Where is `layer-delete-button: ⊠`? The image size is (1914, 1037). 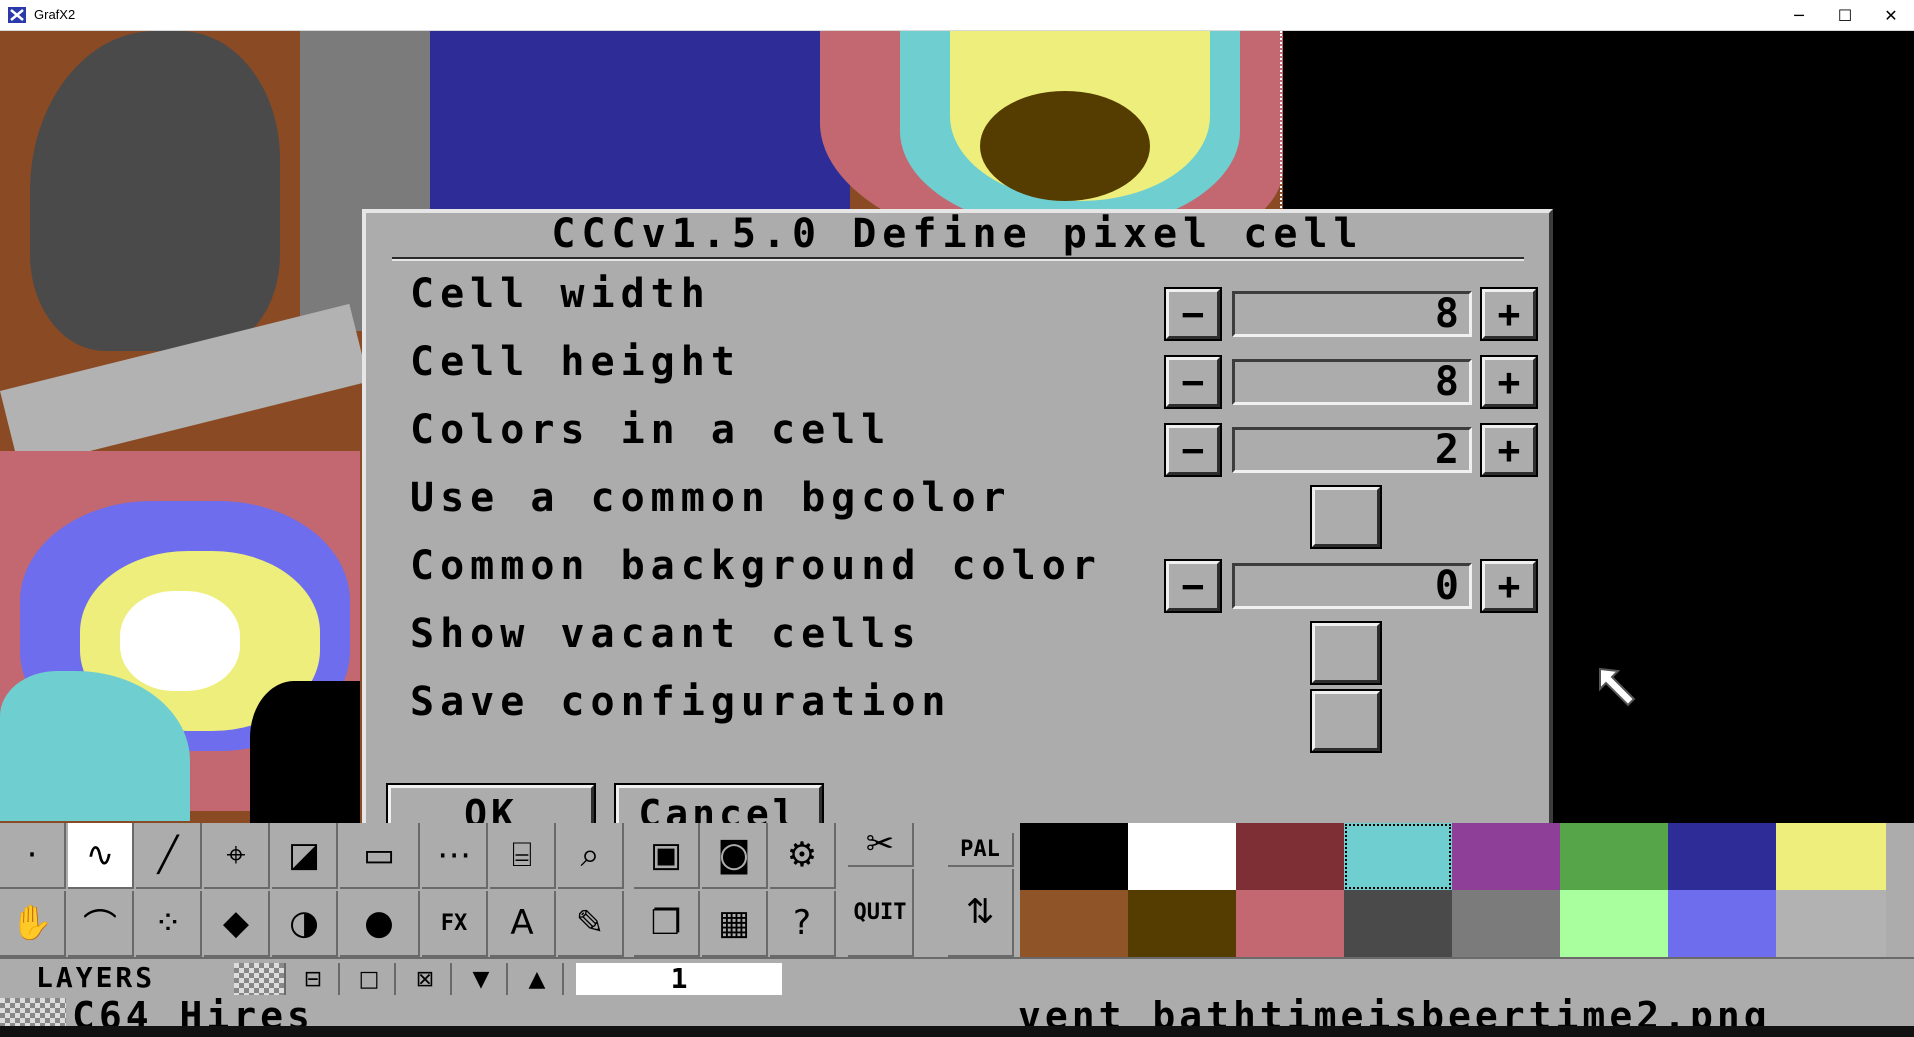 layer-delete-button: ⊠ is located at coordinates (426, 979).